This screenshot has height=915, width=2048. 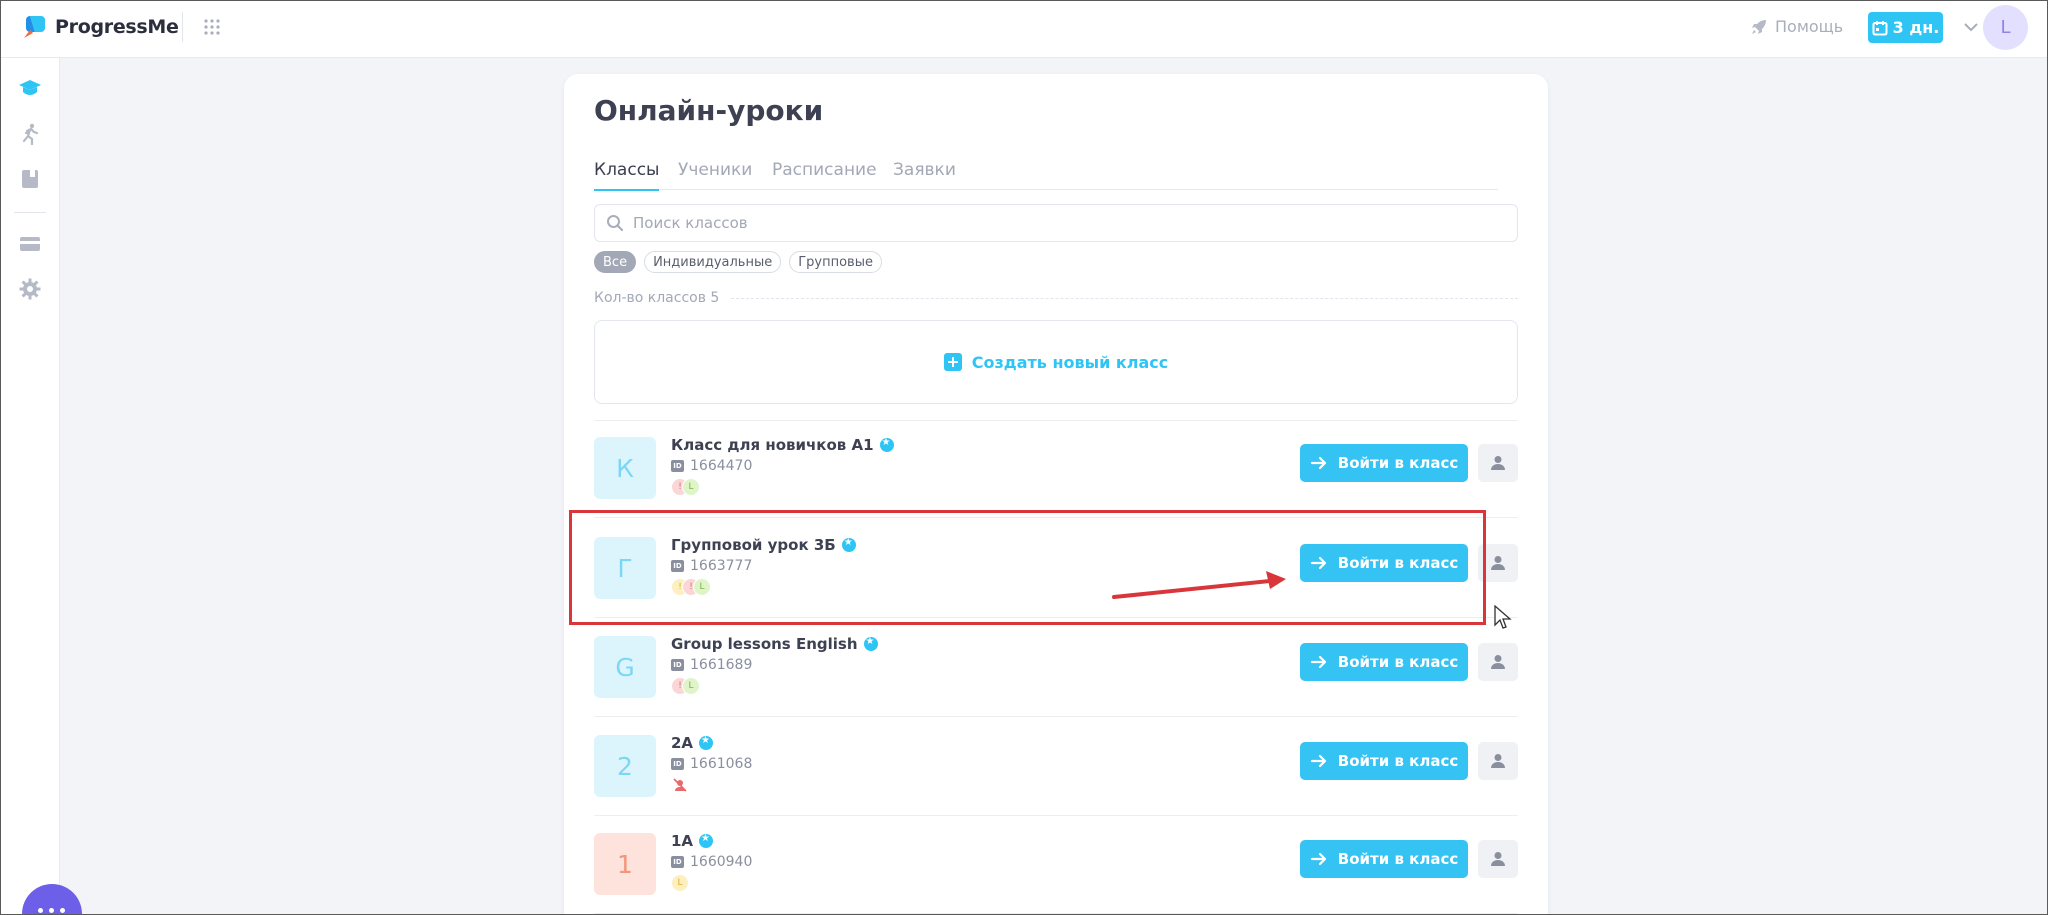 What do you see at coordinates (824, 174) in the screenshot?
I see `tab-schedule: Расписание` at bounding box center [824, 174].